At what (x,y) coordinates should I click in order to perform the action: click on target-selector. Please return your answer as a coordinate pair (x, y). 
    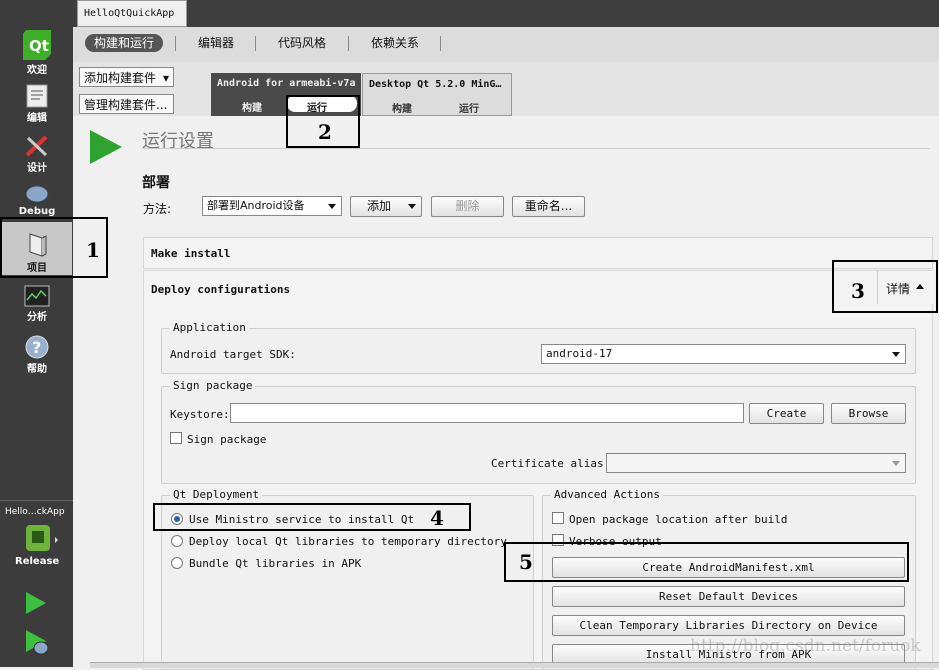
    Looking at the image, I should click on (40, 539).